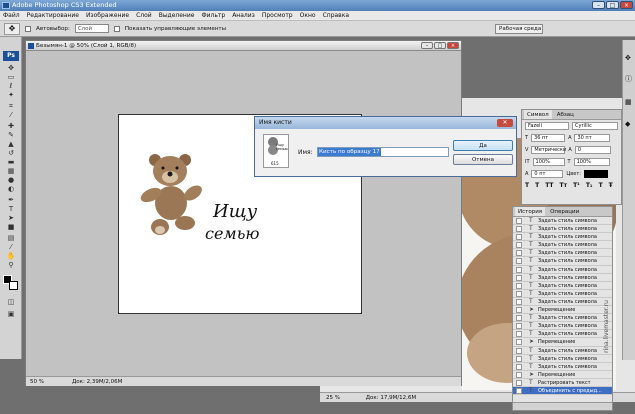  What do you see at coordinates (626, 5) in the screenshot?
I see `close-button: ×` at bounding box center [626, 5].